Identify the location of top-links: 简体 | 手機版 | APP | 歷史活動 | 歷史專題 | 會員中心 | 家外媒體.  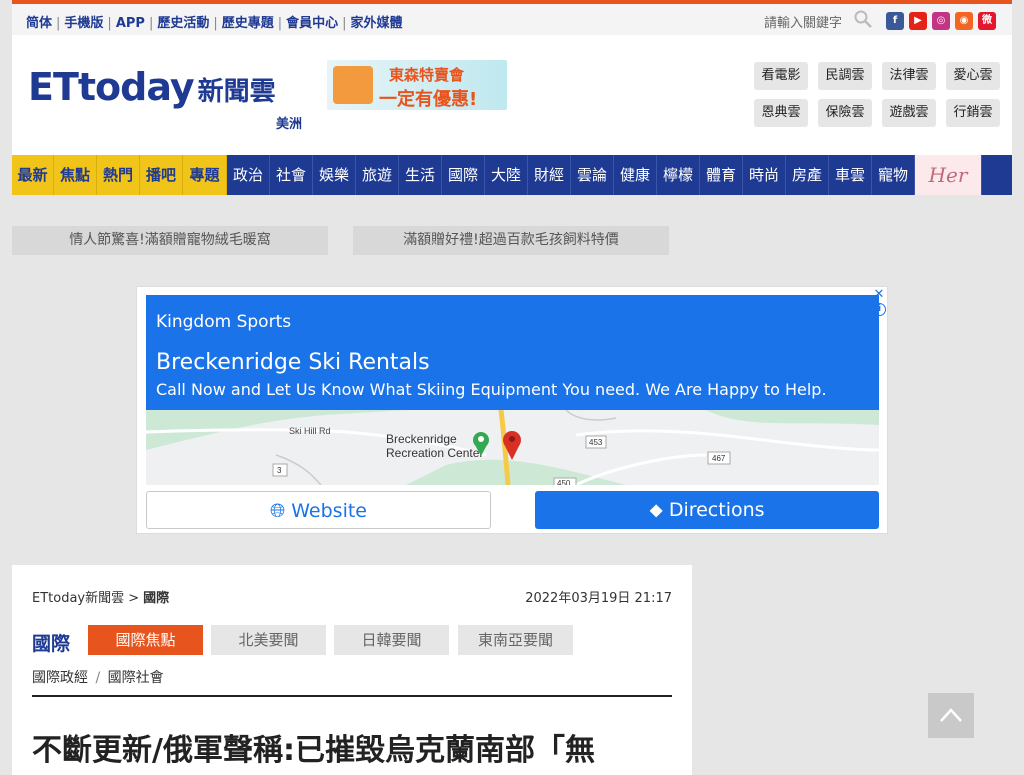
(214, 23).